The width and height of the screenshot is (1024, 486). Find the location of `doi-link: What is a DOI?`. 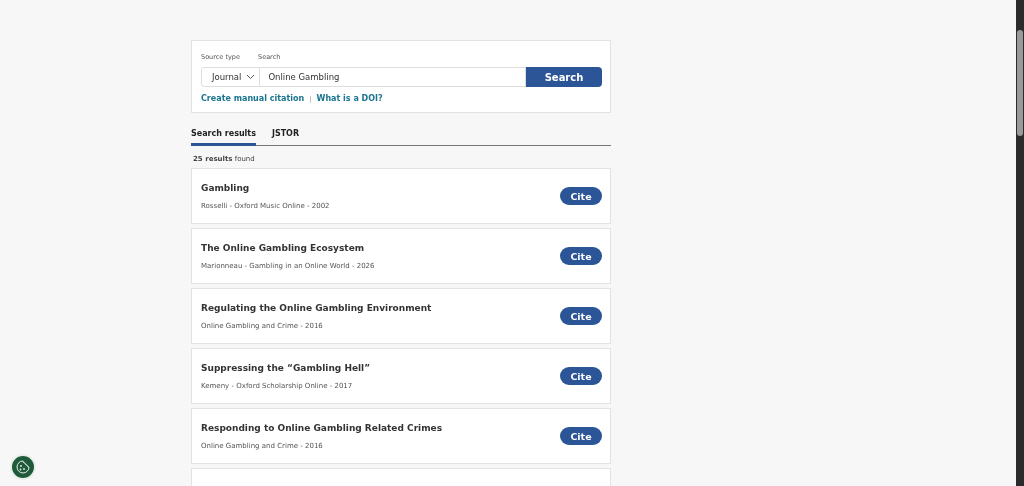

doi-link: What is a DOI? is located at coordinates (349, 98).